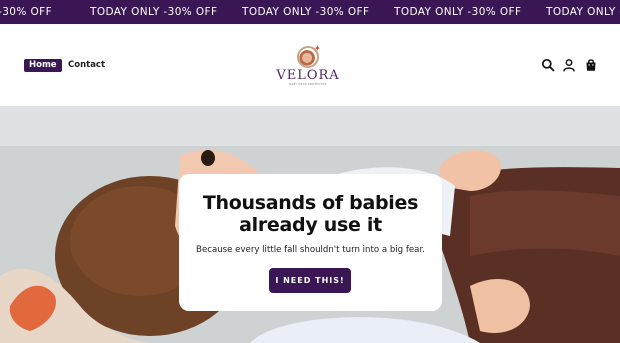  I want to click on cart-icon, so click(591, 65).